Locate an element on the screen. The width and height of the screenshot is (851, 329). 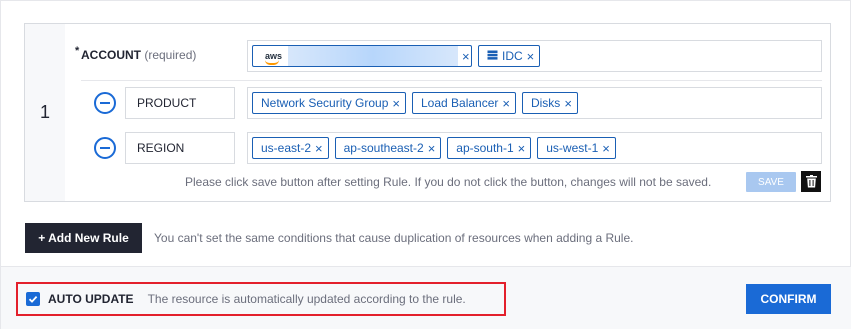
aws-logo-icon: aws is located at coordinates (274, 58).